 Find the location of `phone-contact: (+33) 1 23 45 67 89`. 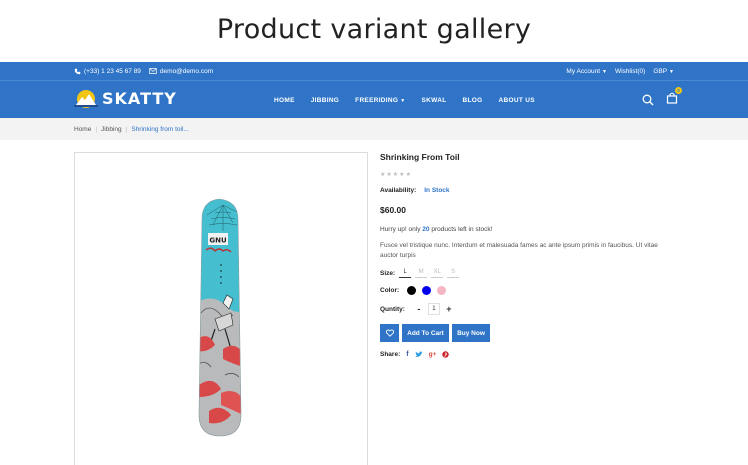

phone-contact: (+33) 1 23 45 67 89 is located at coordinates (107, 71).